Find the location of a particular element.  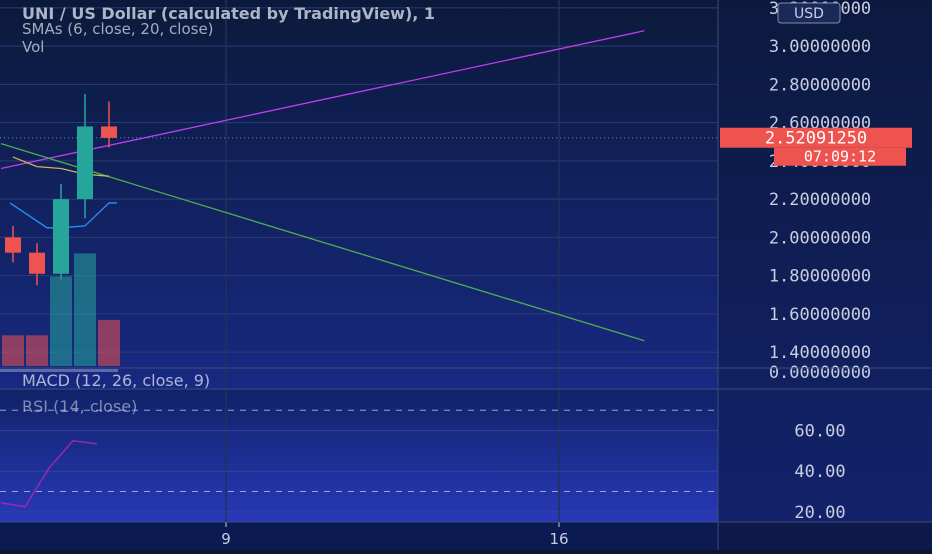

currency-button: USD is located at coordinates (809, 13).